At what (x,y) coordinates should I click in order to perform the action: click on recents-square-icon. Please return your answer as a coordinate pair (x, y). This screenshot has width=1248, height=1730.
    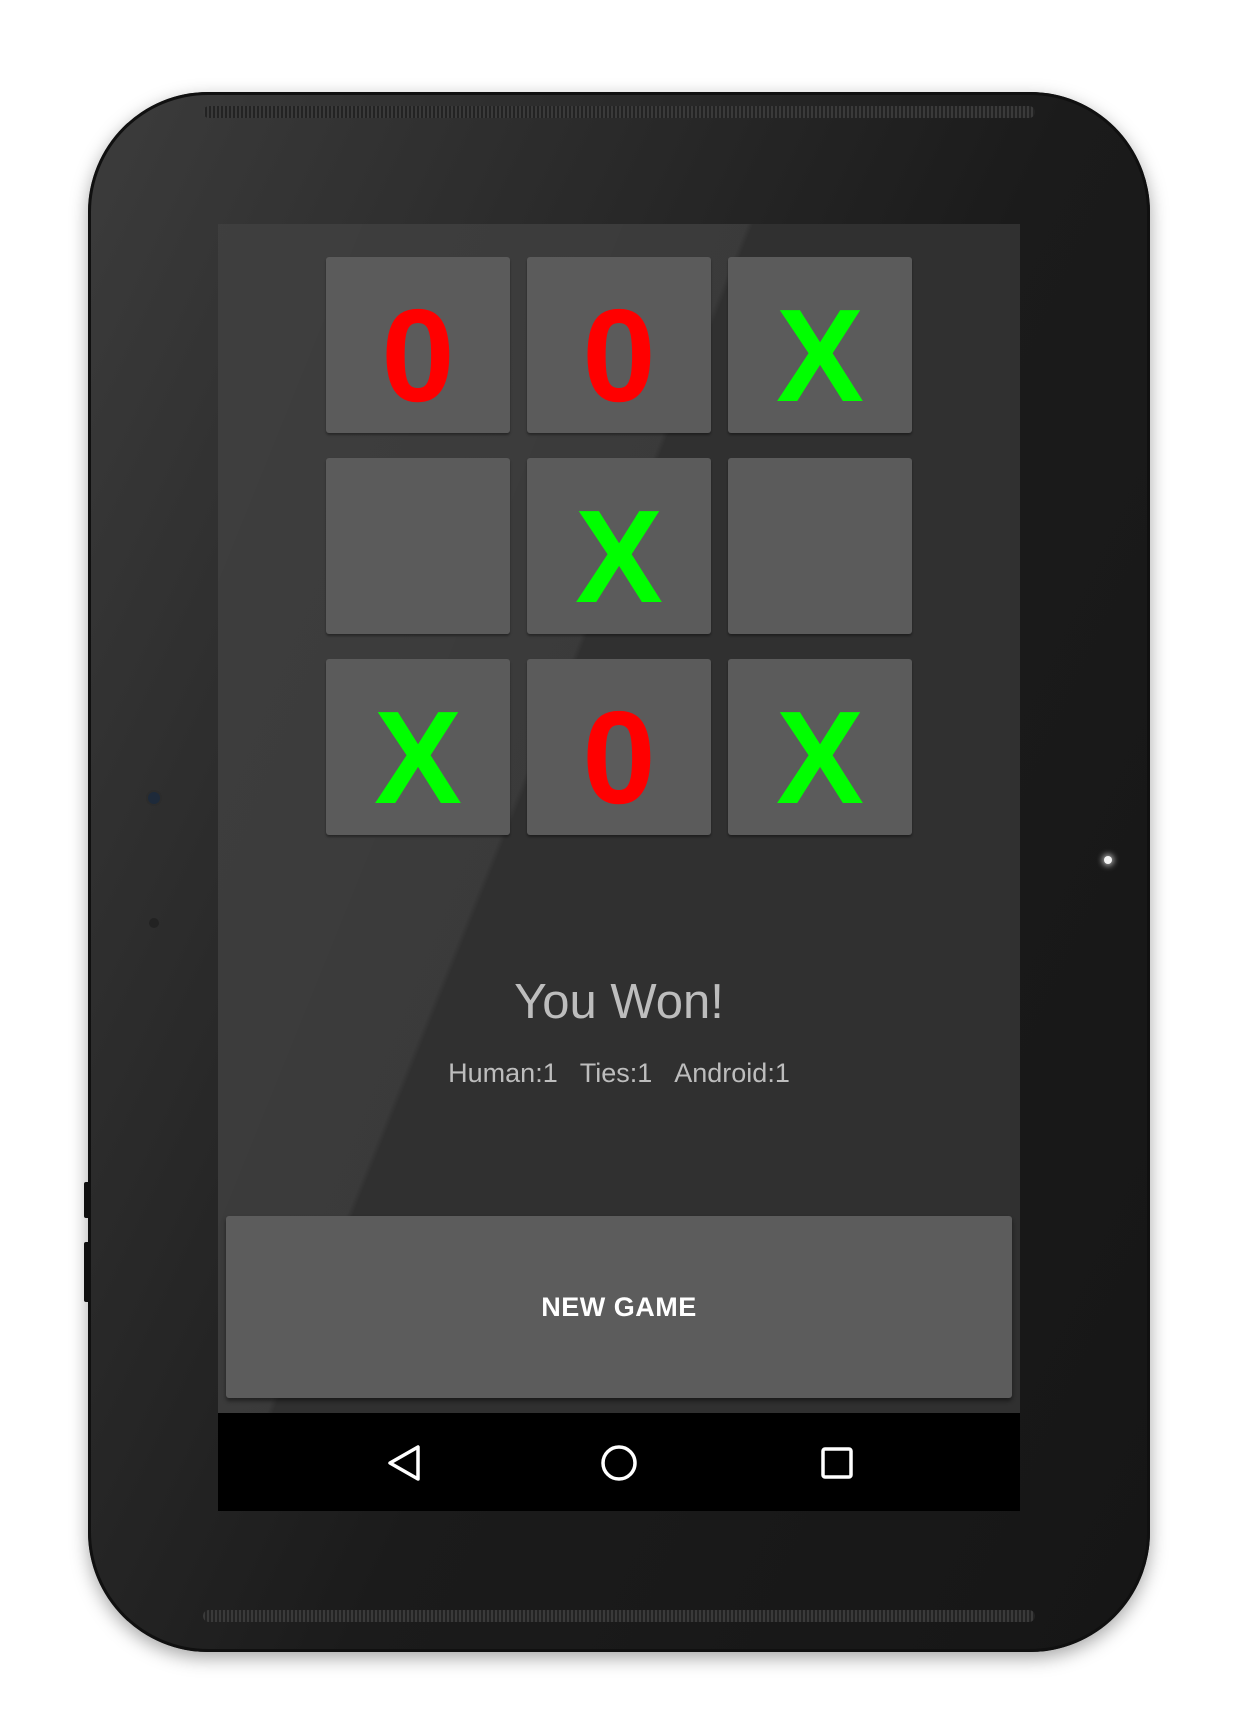
    Looking at the image, I should click on (837, 1463).